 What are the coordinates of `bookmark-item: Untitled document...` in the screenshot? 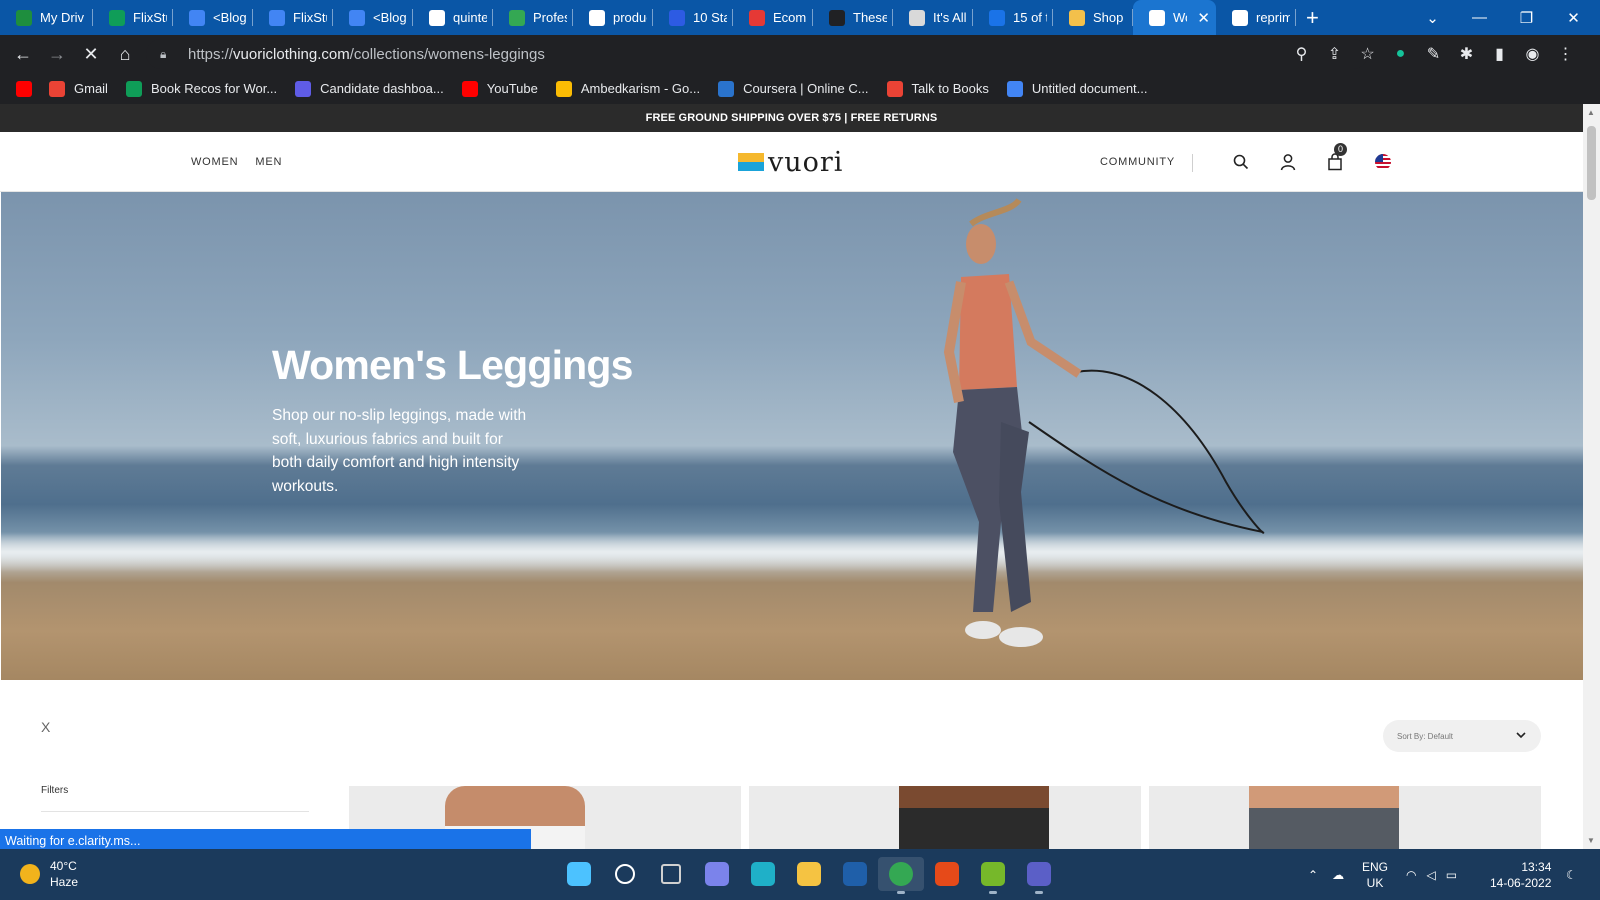 It's located at (1077, 88).